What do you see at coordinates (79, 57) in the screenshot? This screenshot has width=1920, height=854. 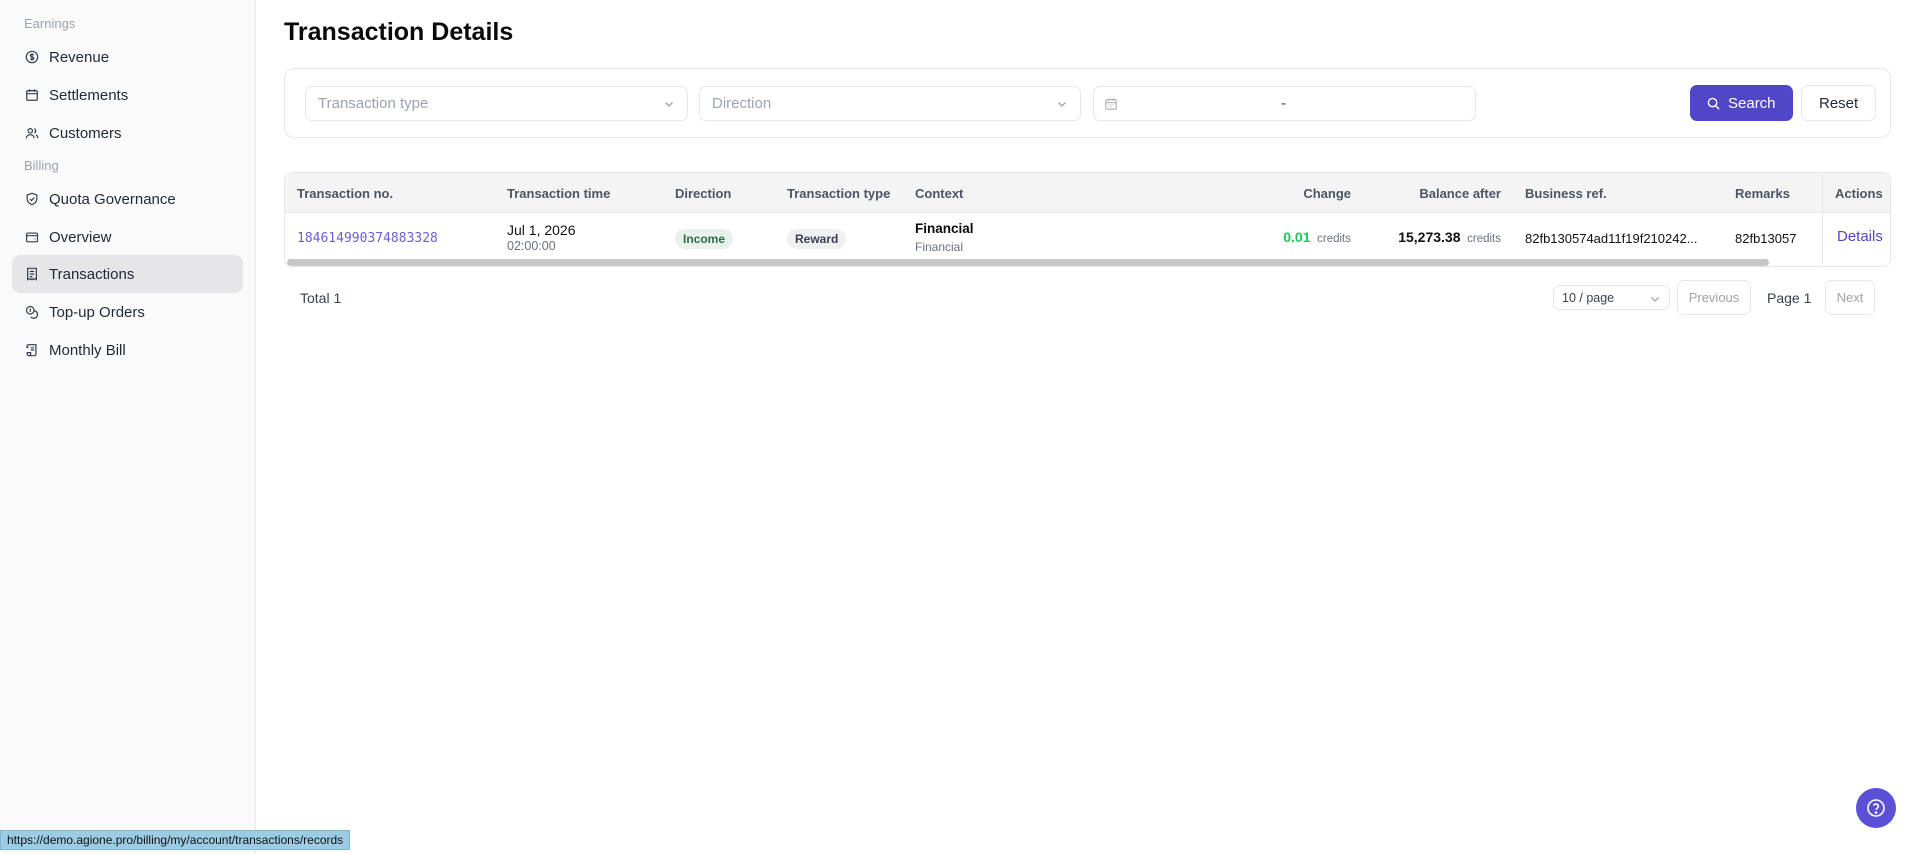 I see `sidebar-item-label: Revenue` at bounding box center [79, 57].